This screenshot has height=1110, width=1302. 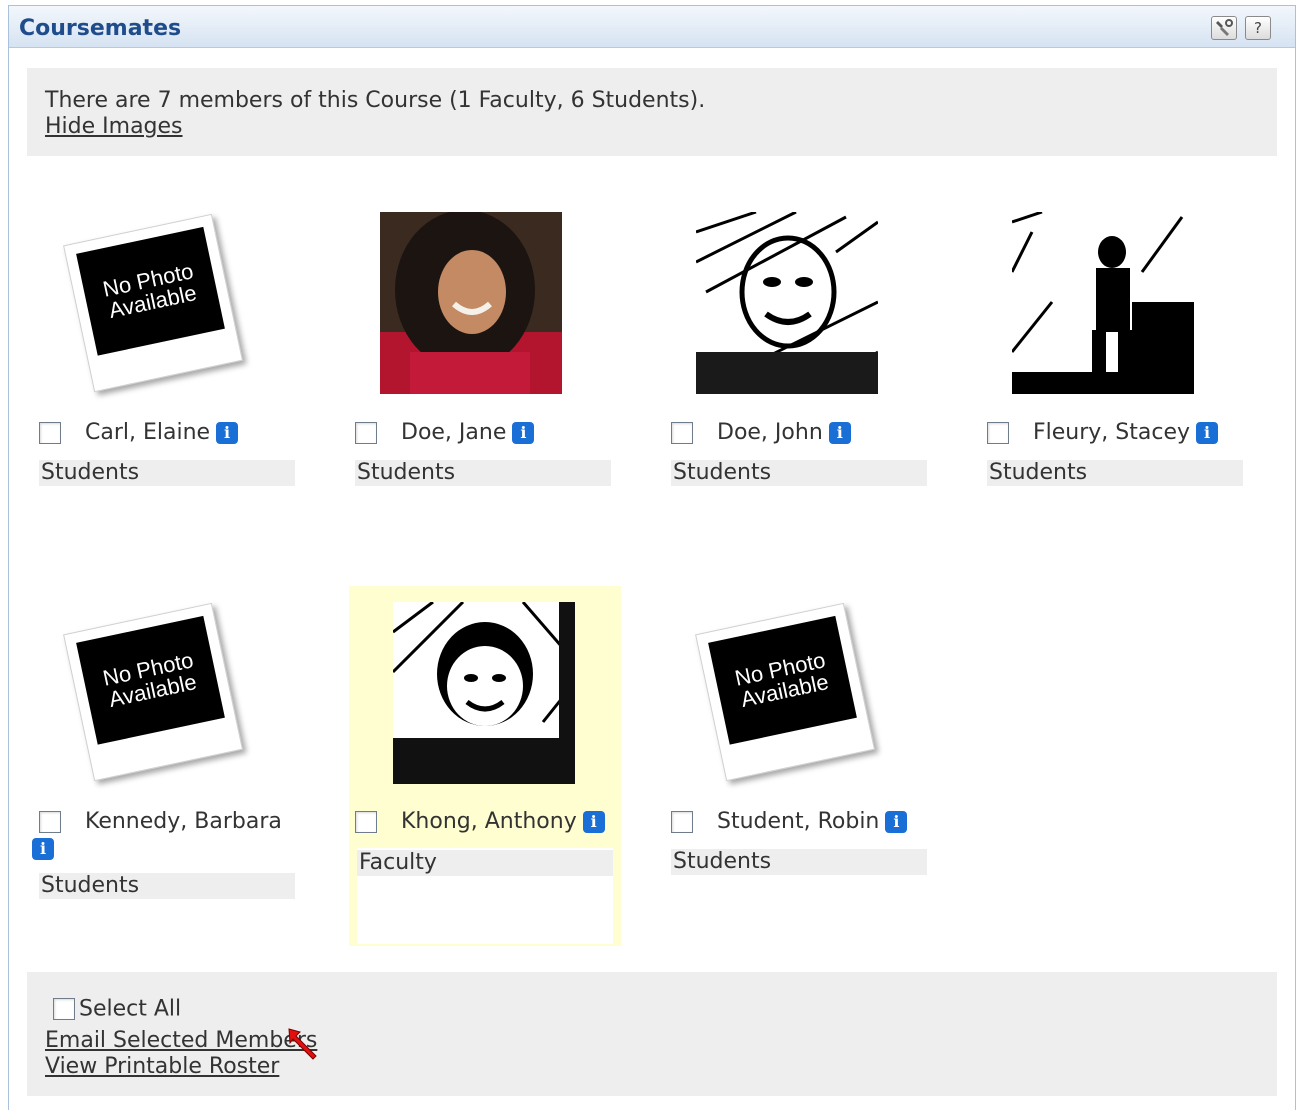 What do you see at coordinates (798, 821) in the screenshot?
I see `member-name: Student, Robin` at bounding box center [798, 821].